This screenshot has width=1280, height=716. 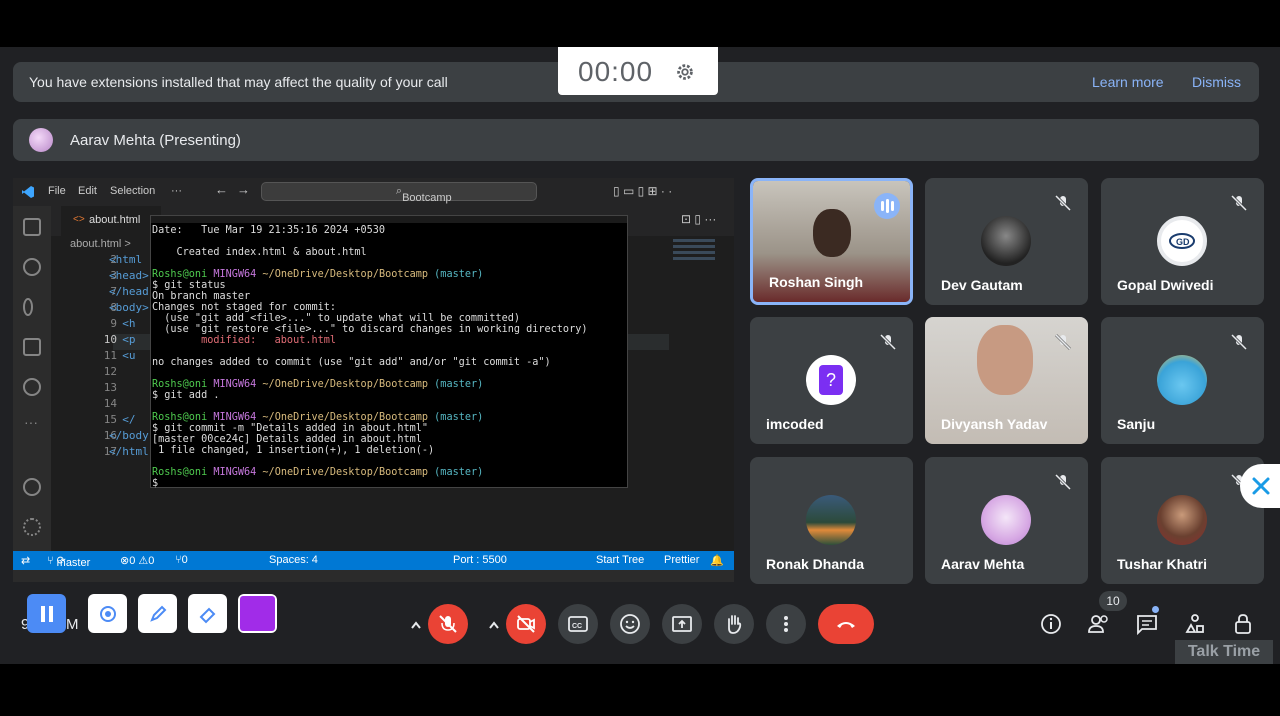 What do you see at coordinates (1182, 241) in the screenshot?
I see `participant-tile: GD Gopal Dwivedi` at bounding box center [1182, 241].